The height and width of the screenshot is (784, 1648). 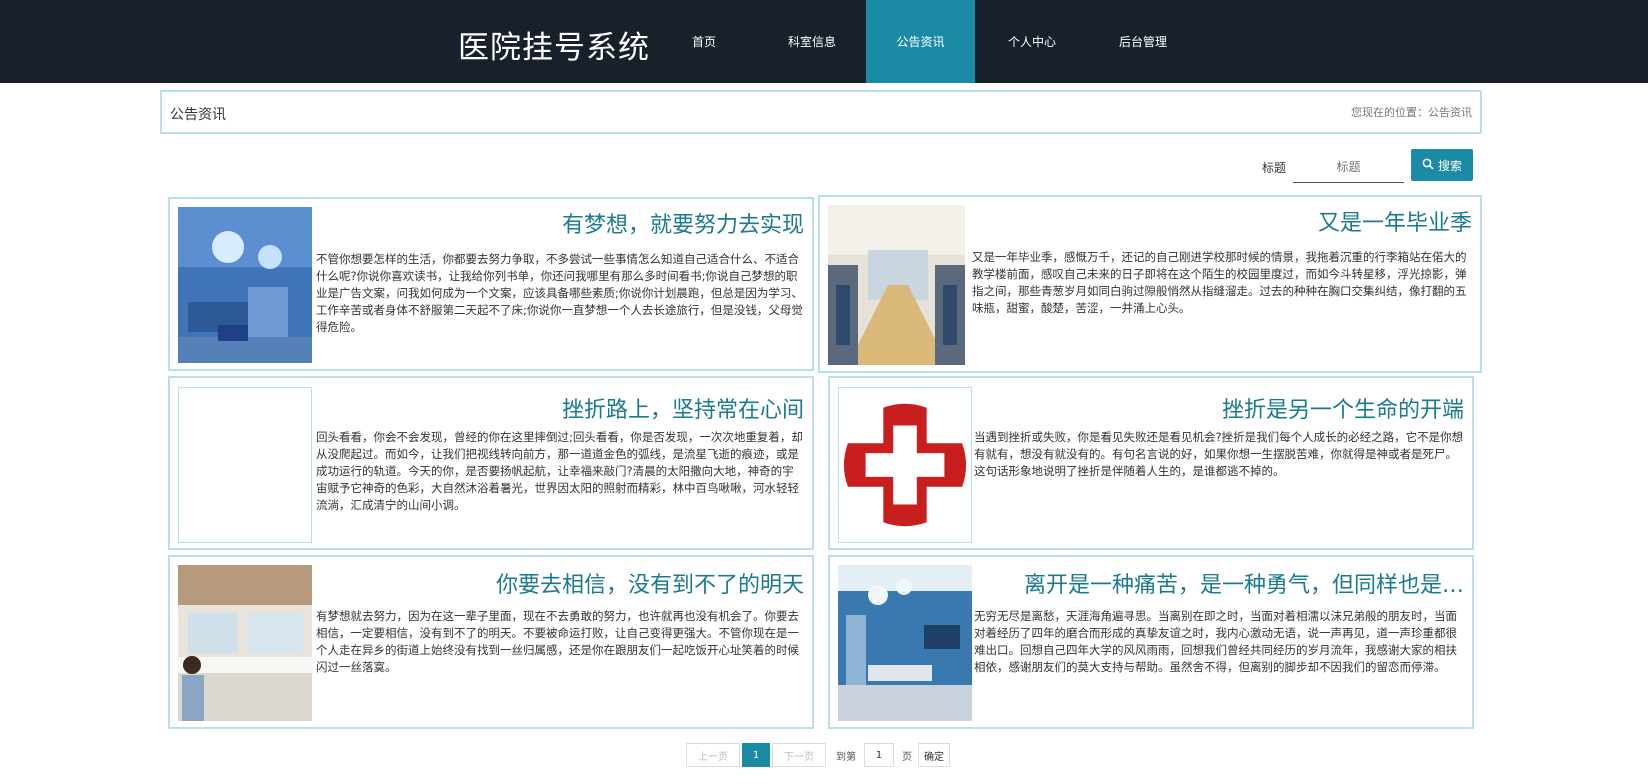 What do you see at coordinates (812, 41) in the screenshot?
I see `nav-departments: 科室信息` at bounding box center [812, 41].